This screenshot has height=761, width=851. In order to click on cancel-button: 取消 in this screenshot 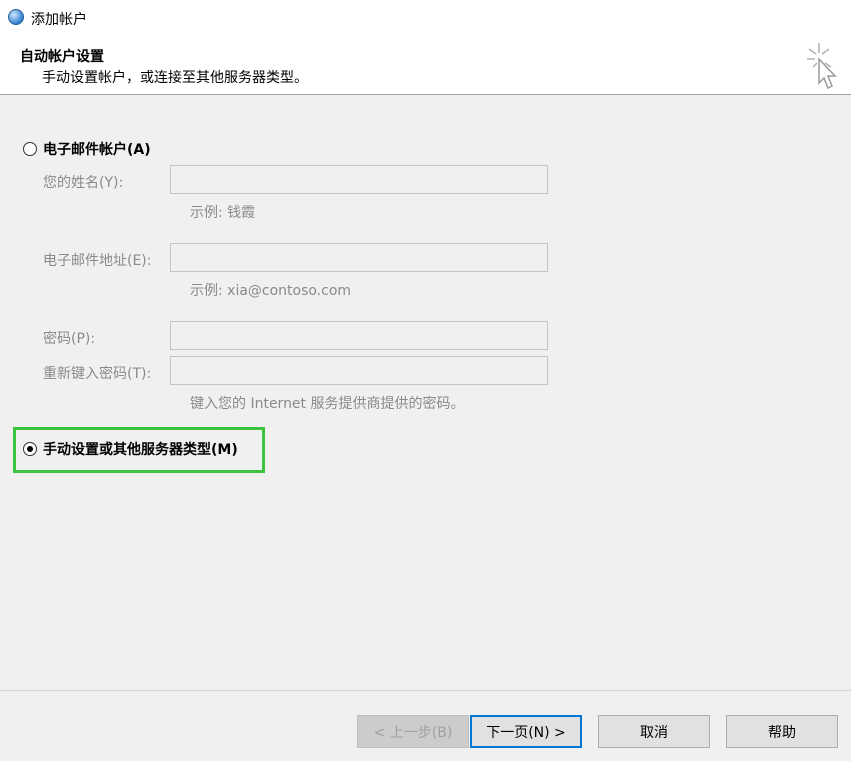, I will do `click(654, 731)`.